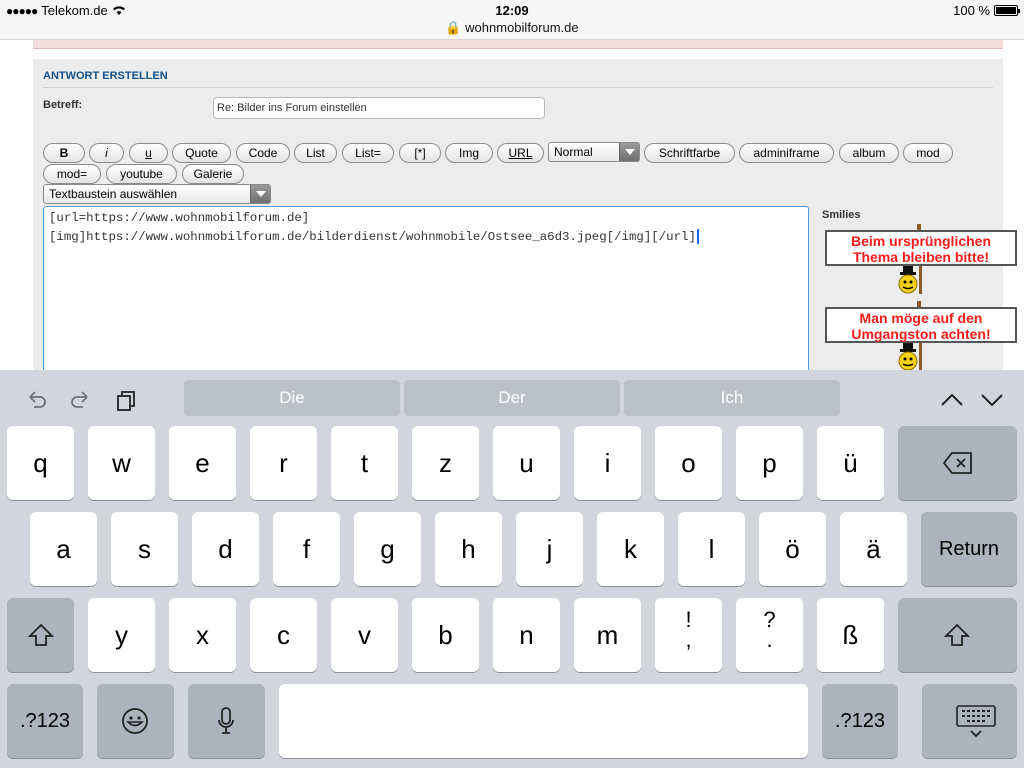 This screenshot has height=768, width=1024. I want to click on lock-icon: 🔒, so click(453, 27).